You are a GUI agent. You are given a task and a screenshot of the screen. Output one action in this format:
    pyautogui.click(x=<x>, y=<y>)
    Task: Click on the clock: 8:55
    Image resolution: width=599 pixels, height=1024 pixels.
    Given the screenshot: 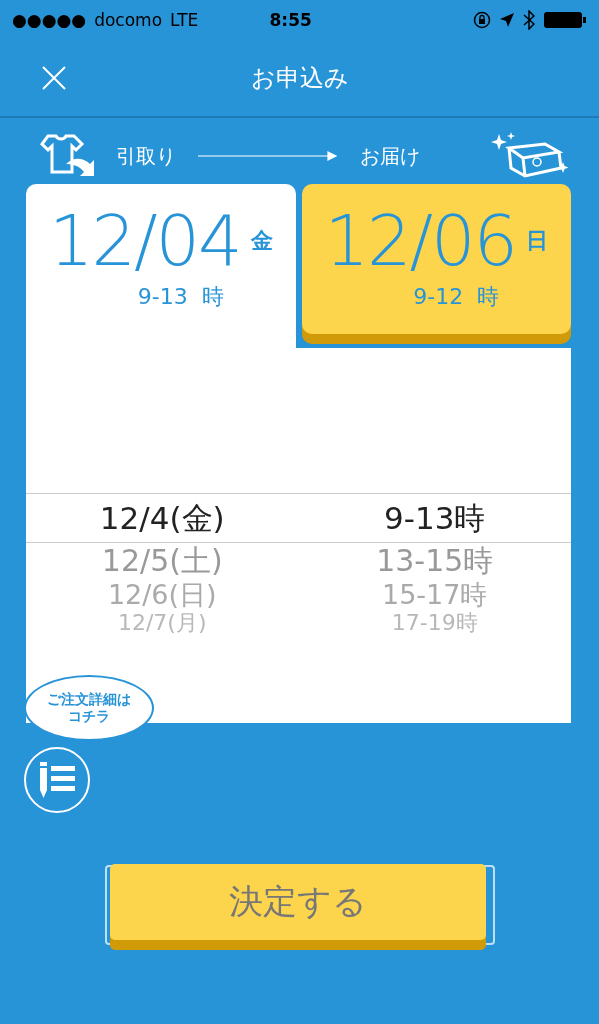 What is the action you would take?
    pyautogui.click(x=290, y=20)
    